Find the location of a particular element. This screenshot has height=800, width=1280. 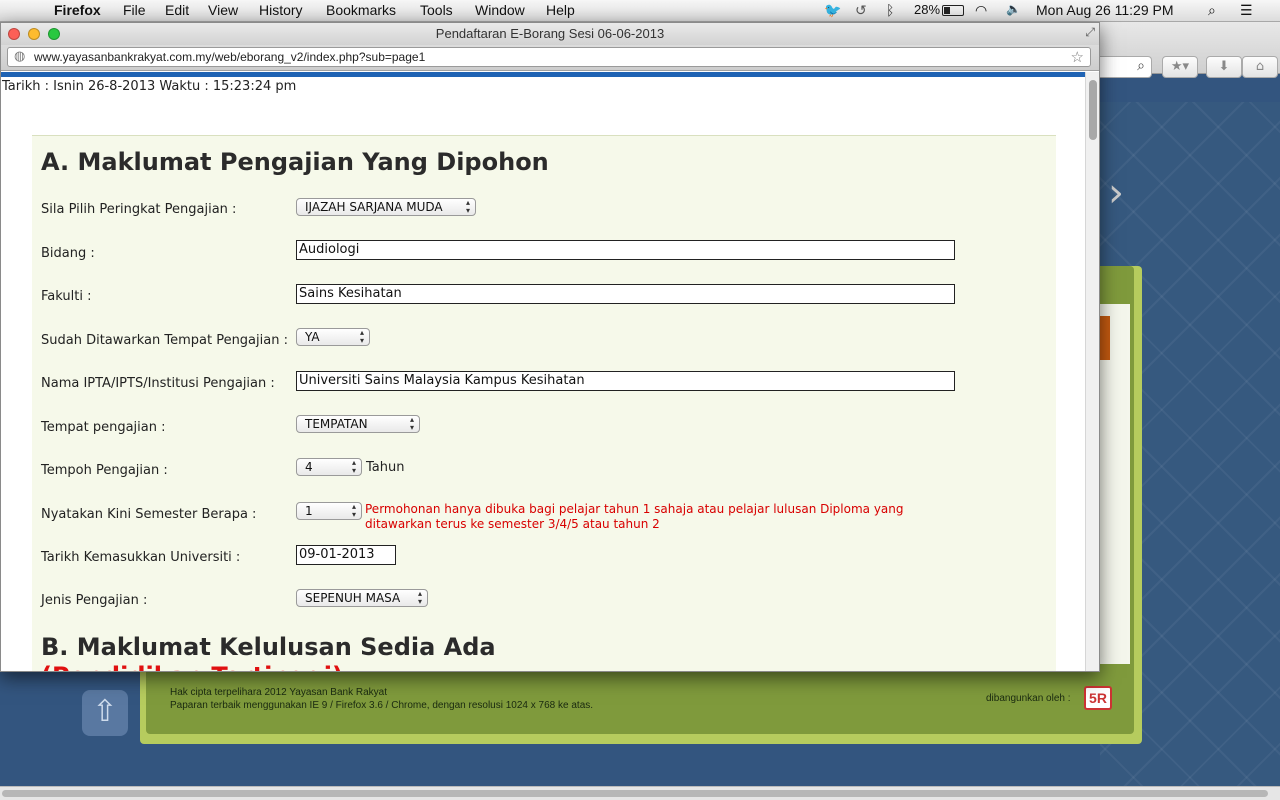

downloads-button: ⬇ is located at coordinates (1224, 67).